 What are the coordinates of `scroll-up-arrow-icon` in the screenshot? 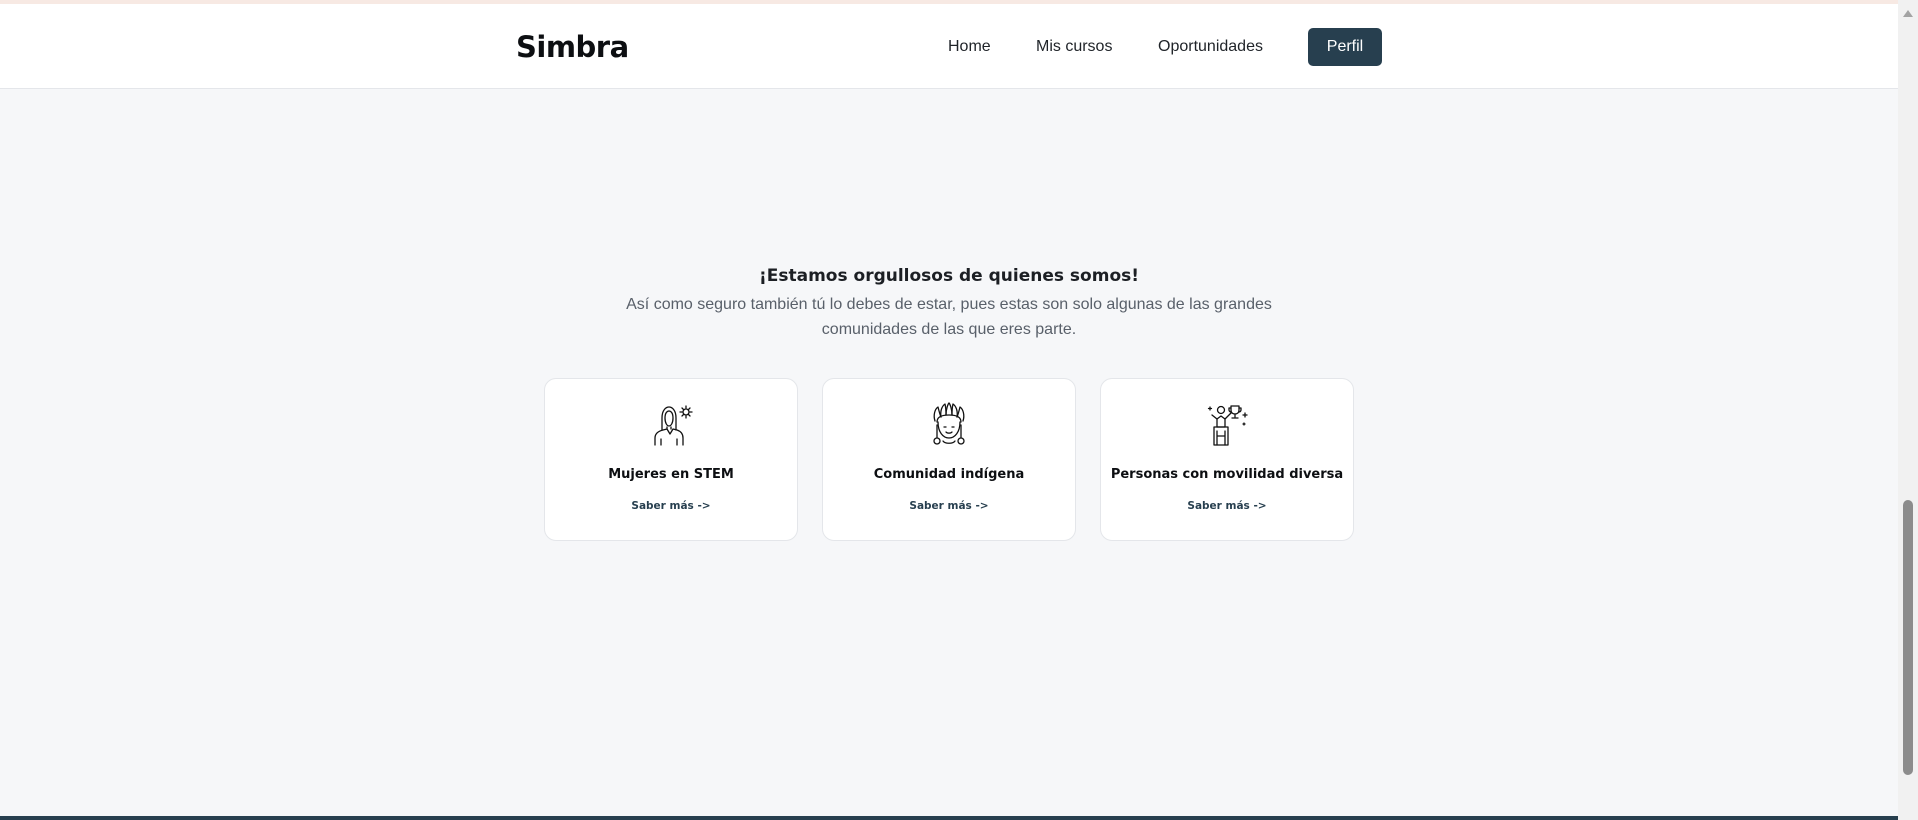 It's located at (1908, 13).